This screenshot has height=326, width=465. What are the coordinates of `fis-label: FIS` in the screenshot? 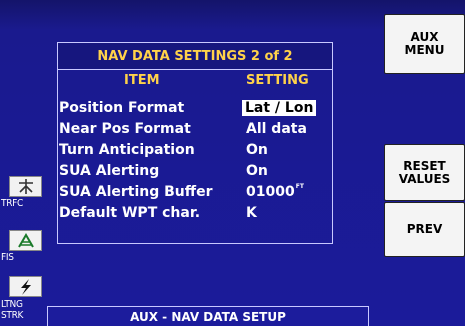 It's located at (7, 257).